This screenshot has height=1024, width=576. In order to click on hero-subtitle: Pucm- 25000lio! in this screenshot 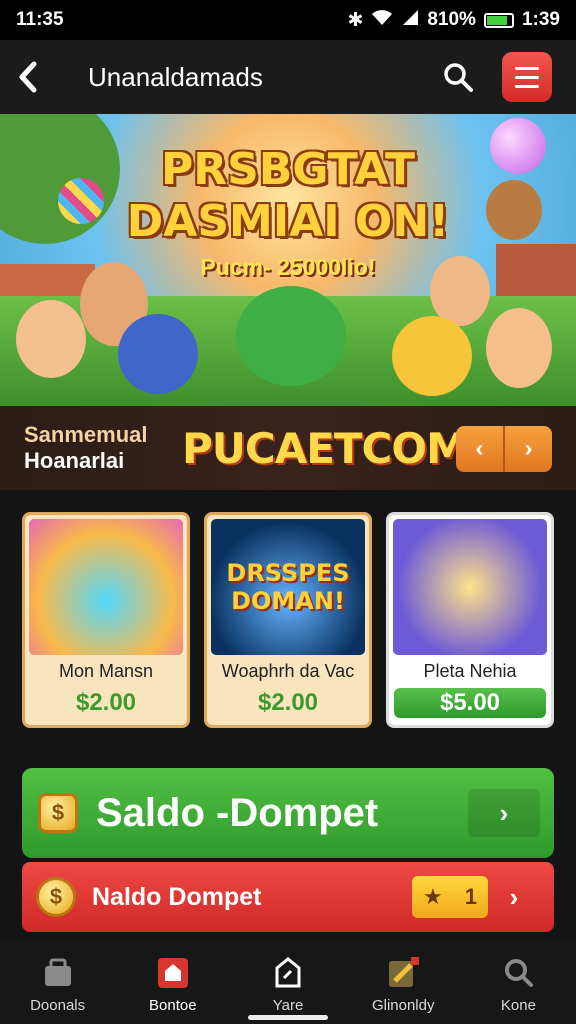, I will do `click(288, 267)`.